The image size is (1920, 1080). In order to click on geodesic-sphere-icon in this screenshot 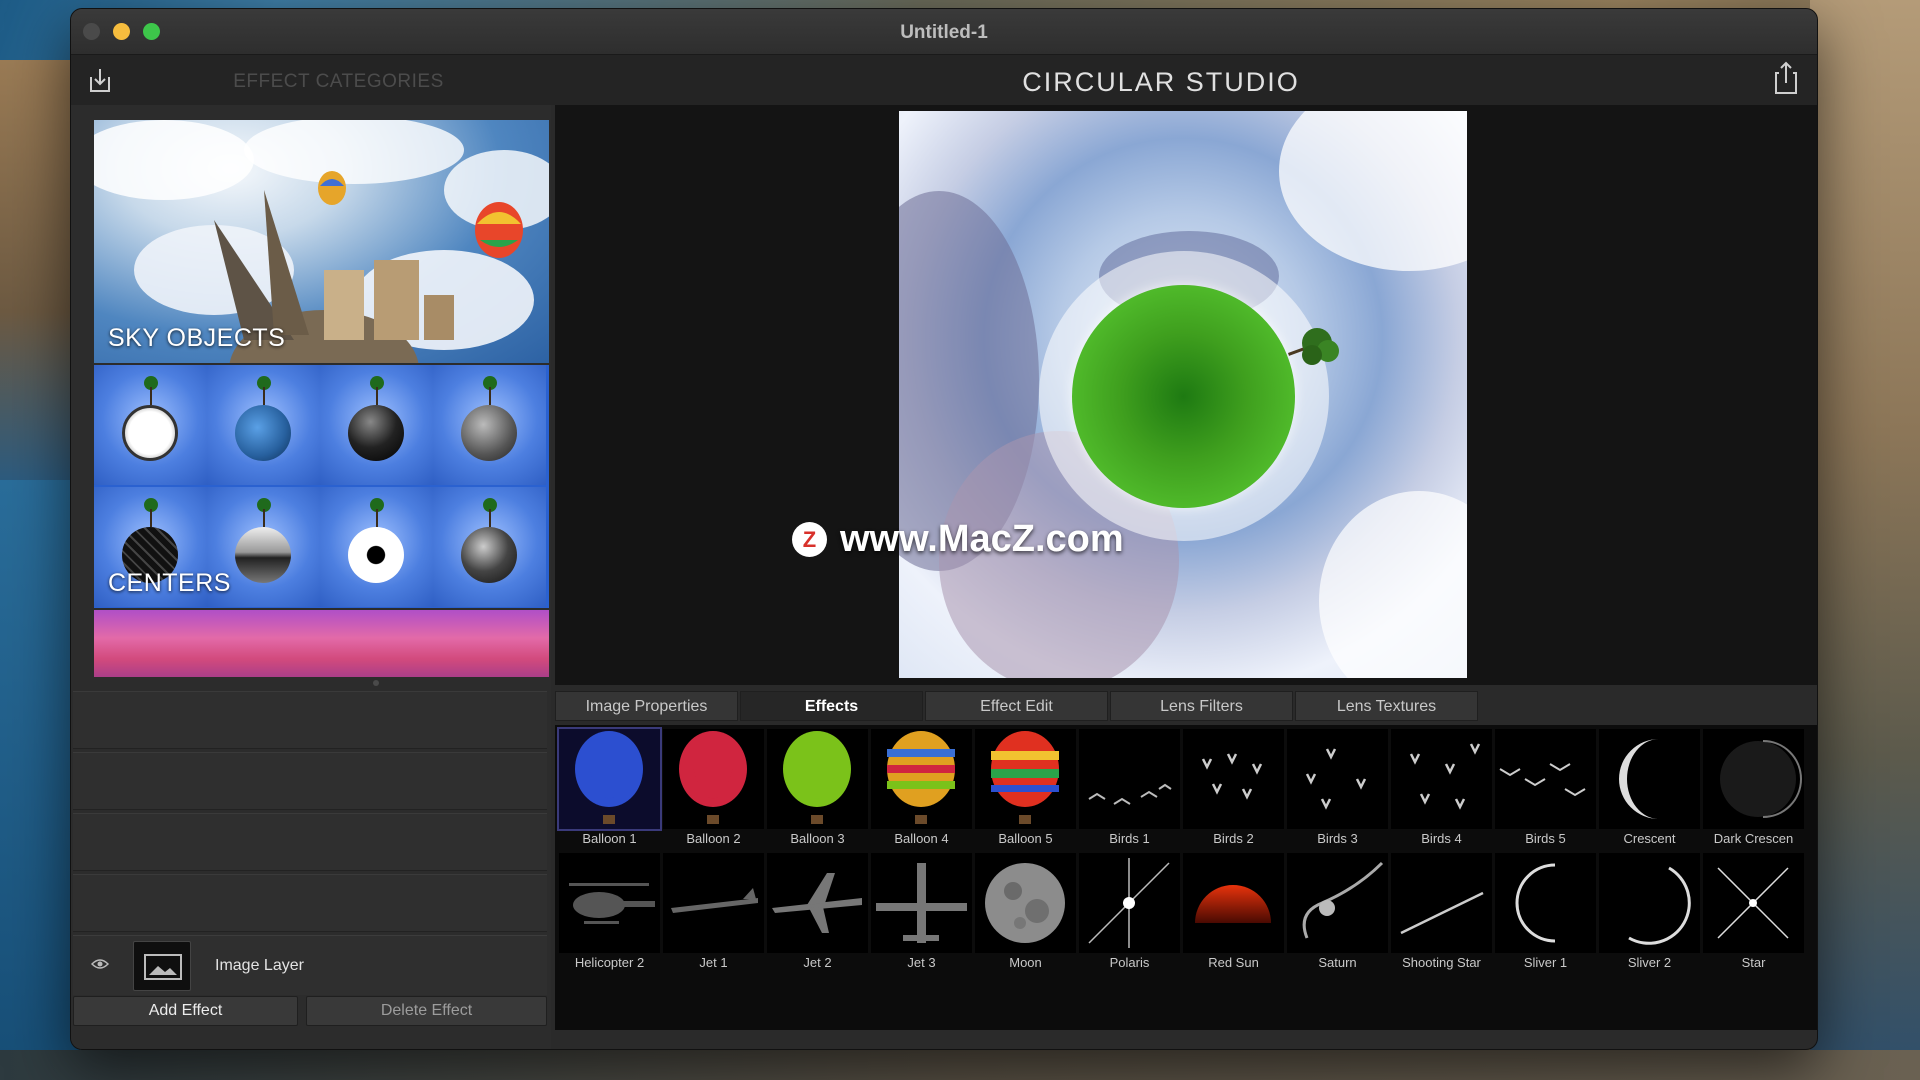, I will do `click(489, 433)`.